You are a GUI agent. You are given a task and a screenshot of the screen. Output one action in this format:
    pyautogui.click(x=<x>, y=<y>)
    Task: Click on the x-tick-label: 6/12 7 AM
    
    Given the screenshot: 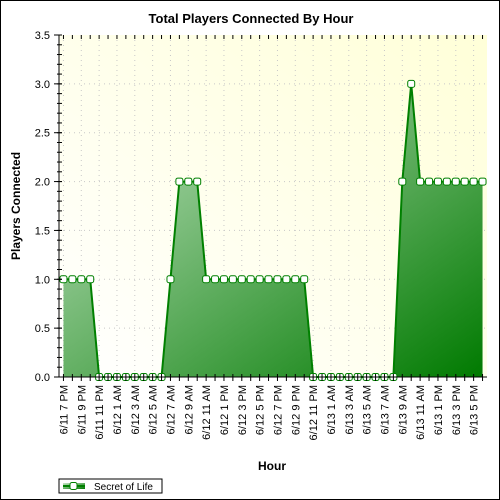 What is the action you would take?
    pyautogui.click(x=171, y=410)
    